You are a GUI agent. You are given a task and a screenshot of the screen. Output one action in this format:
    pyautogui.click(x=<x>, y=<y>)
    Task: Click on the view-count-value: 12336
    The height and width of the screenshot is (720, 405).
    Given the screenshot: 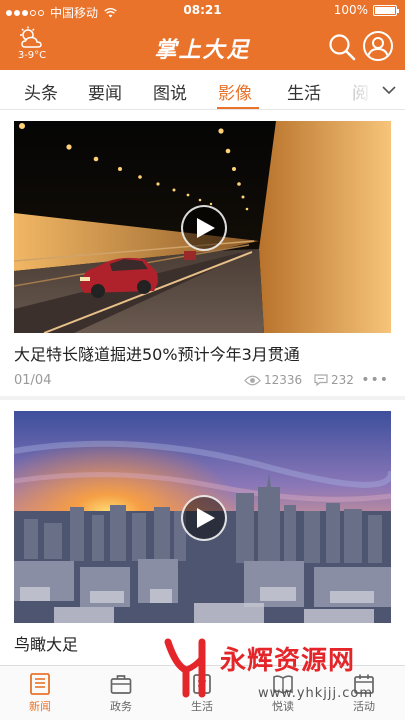 What is the action you would take?
    pyautogui.click(x=283, y=380)
    